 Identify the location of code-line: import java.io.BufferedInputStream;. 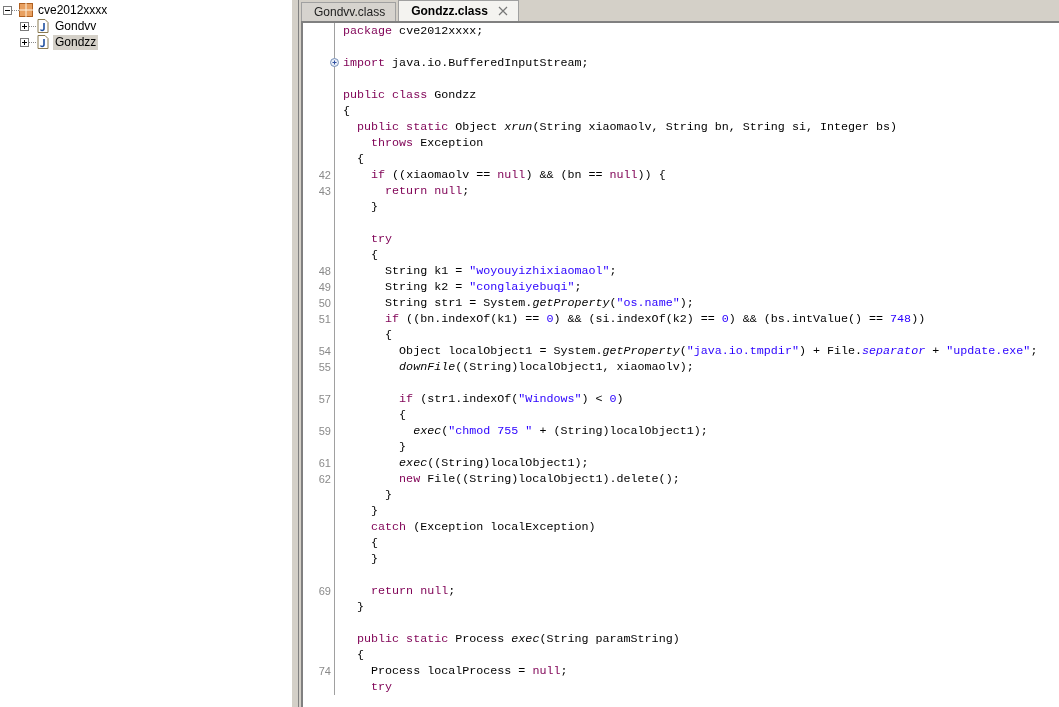
(465, 63).